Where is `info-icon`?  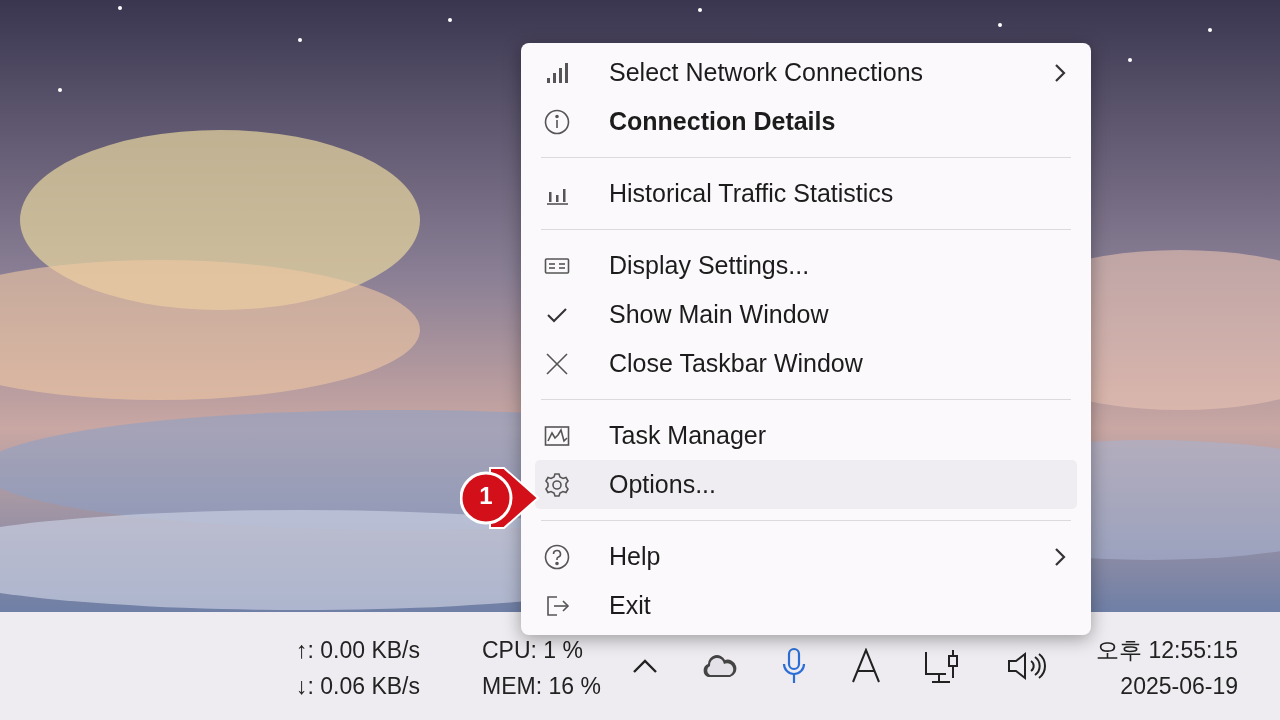 info-icon is located at coordinates (557, 121).